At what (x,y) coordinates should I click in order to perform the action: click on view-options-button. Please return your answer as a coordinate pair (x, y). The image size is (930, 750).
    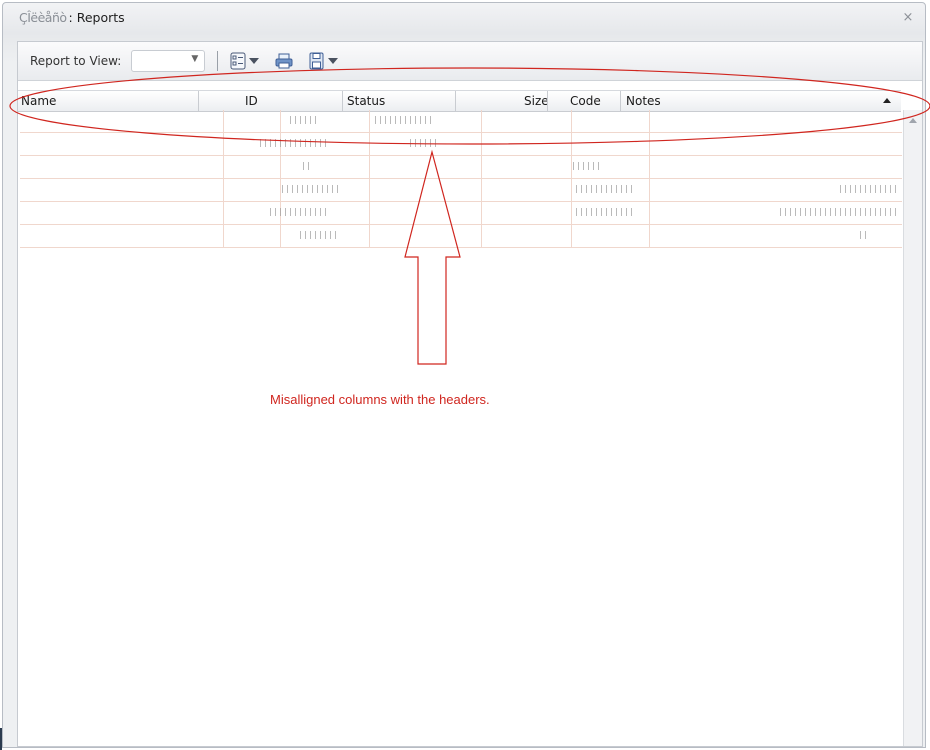
    Looking at the image, I should click on (244, 61).